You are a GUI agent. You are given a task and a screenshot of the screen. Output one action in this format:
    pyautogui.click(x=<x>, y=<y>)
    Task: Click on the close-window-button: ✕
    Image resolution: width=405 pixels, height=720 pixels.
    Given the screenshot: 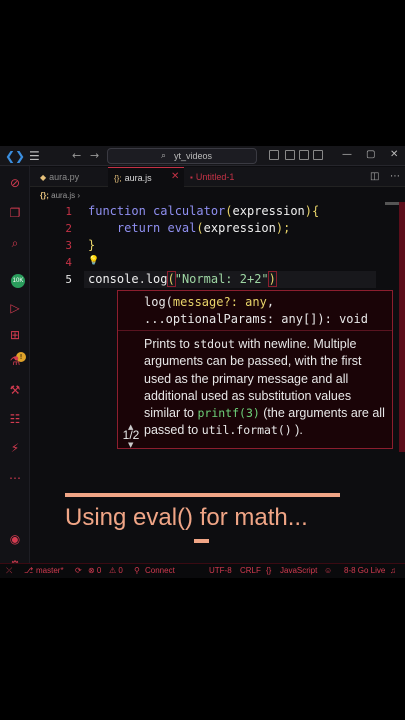 What is the action you would take?
    pyautogui.click(x=394, y=155)
    